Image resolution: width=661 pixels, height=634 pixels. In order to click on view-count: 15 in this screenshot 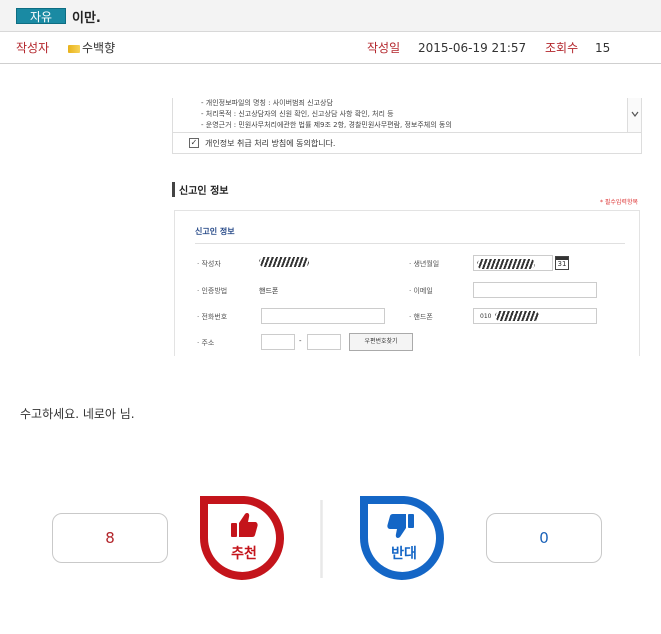, I will do `click(603, 48)`.